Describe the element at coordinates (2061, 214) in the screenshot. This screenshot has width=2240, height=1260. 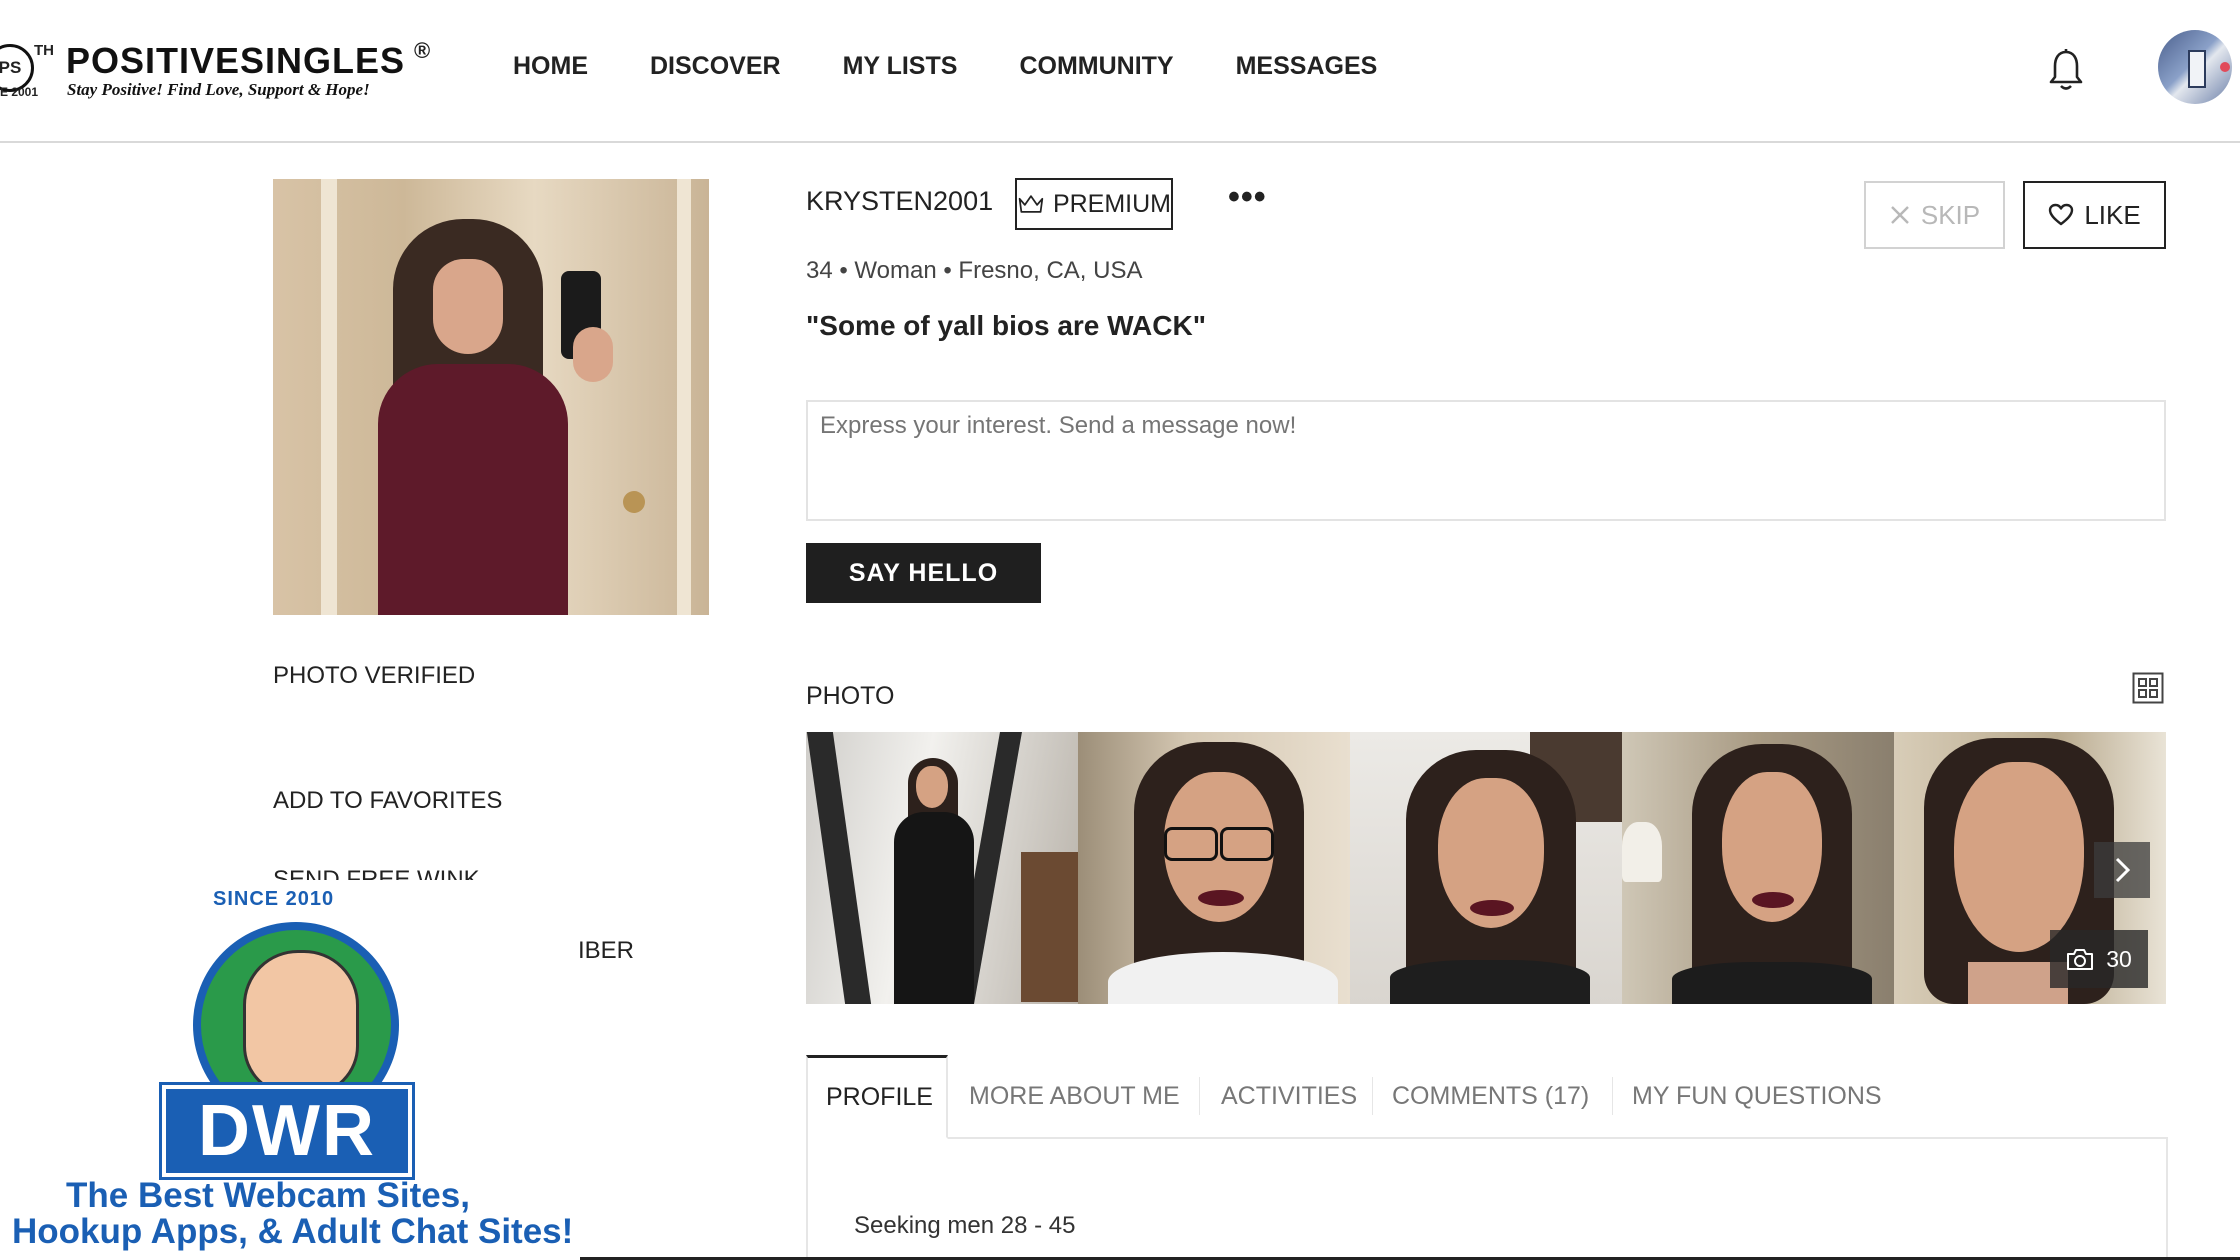
I see `heart-icon` at that location.